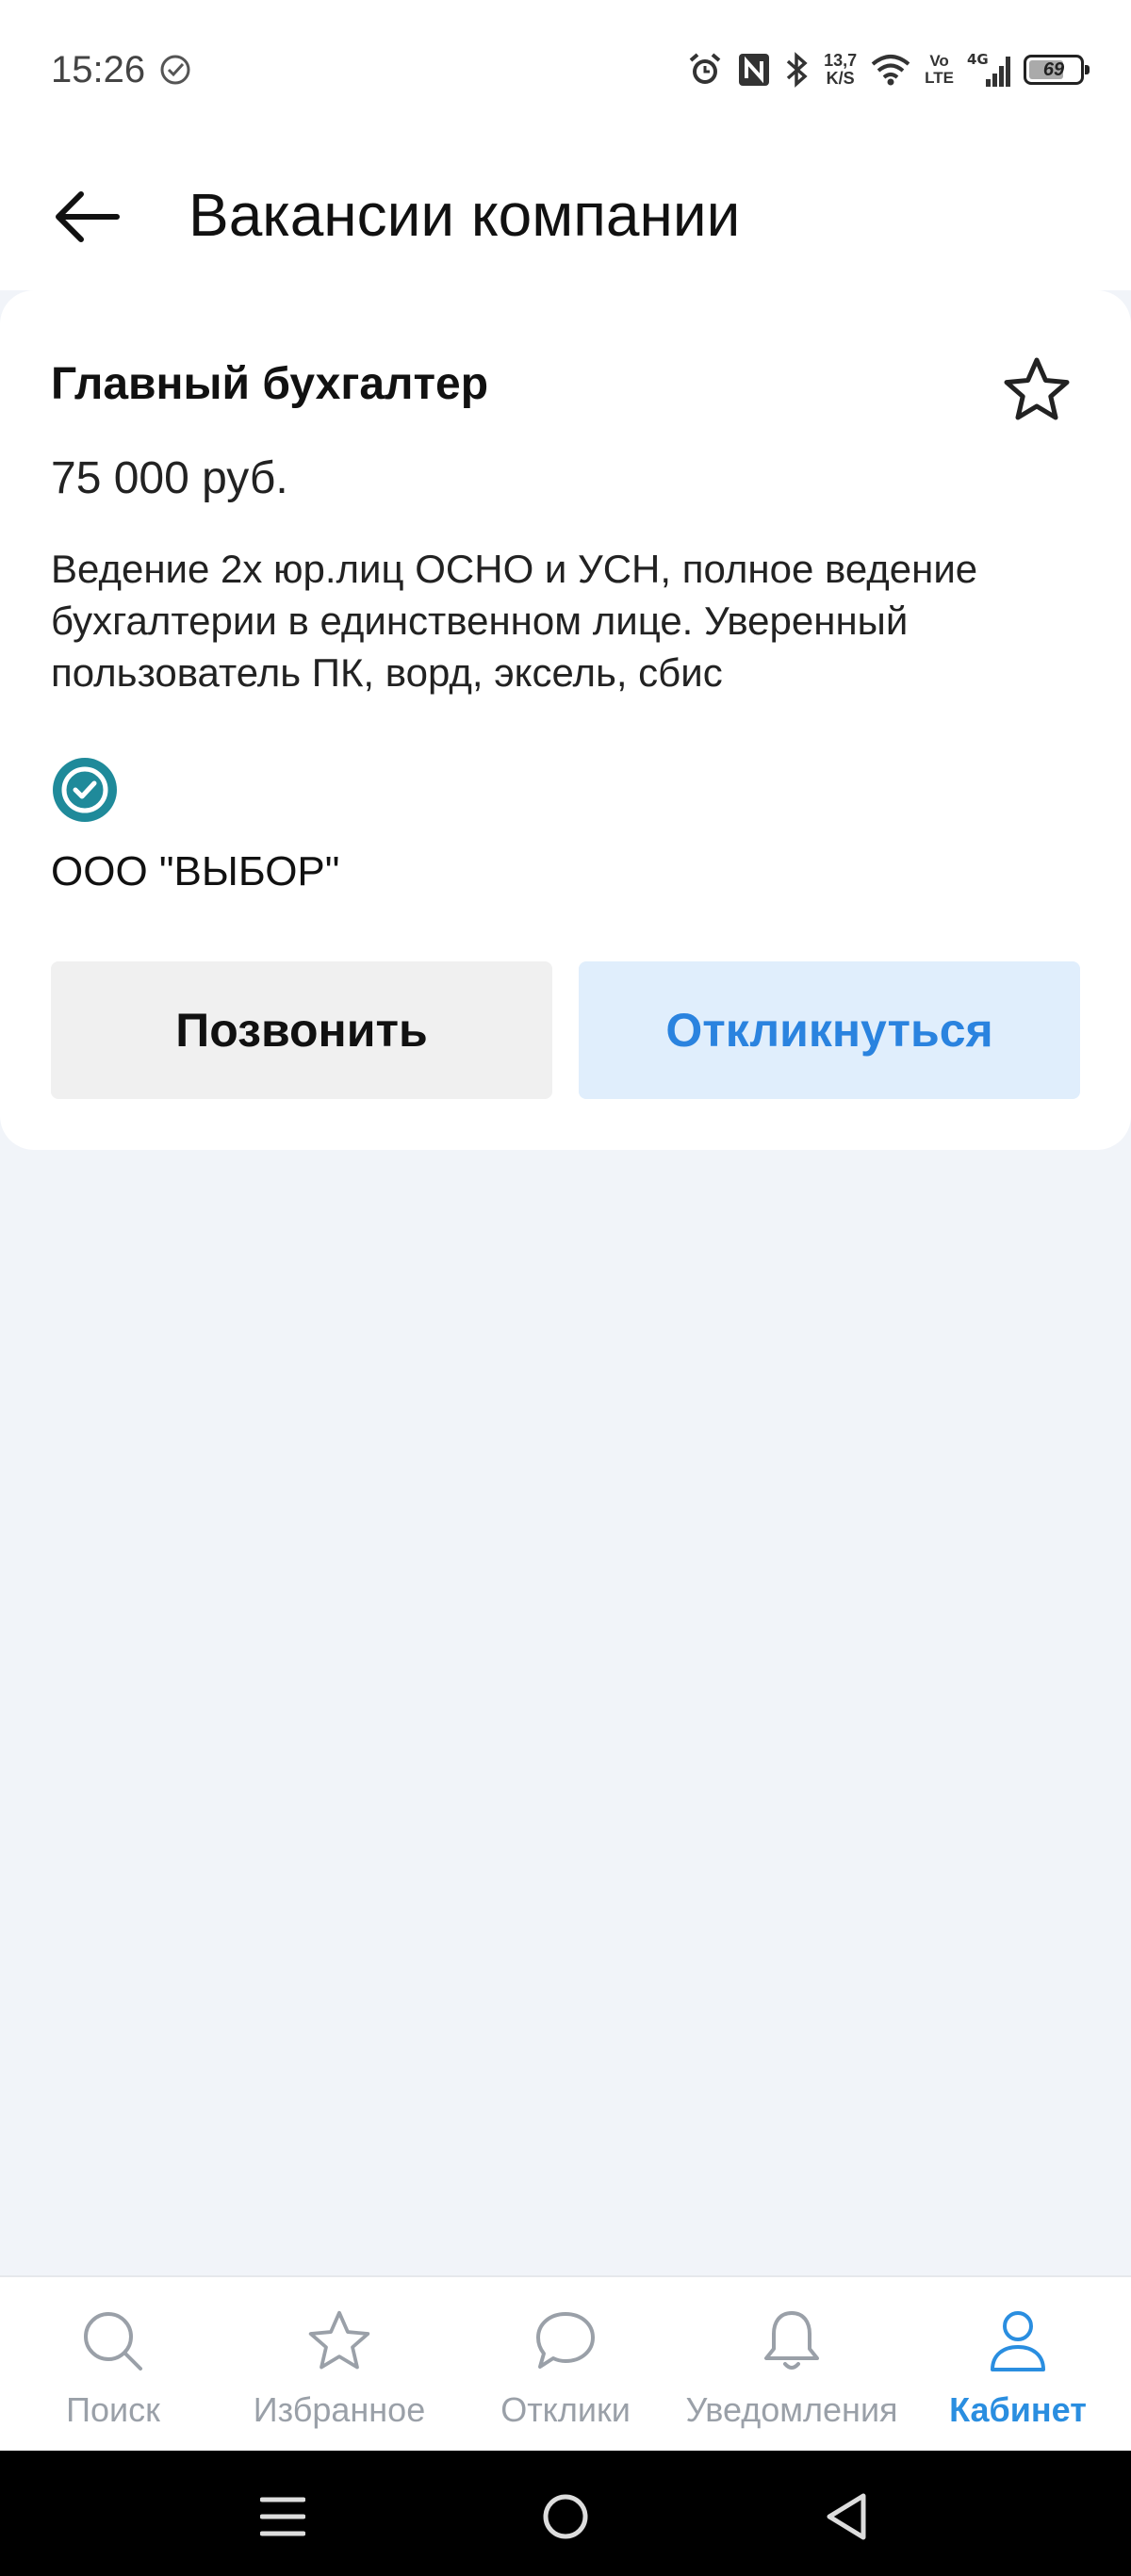 This screenshot has height=2576, width=1131. I want to click on triangle-back-icon, so click(846, 2516).